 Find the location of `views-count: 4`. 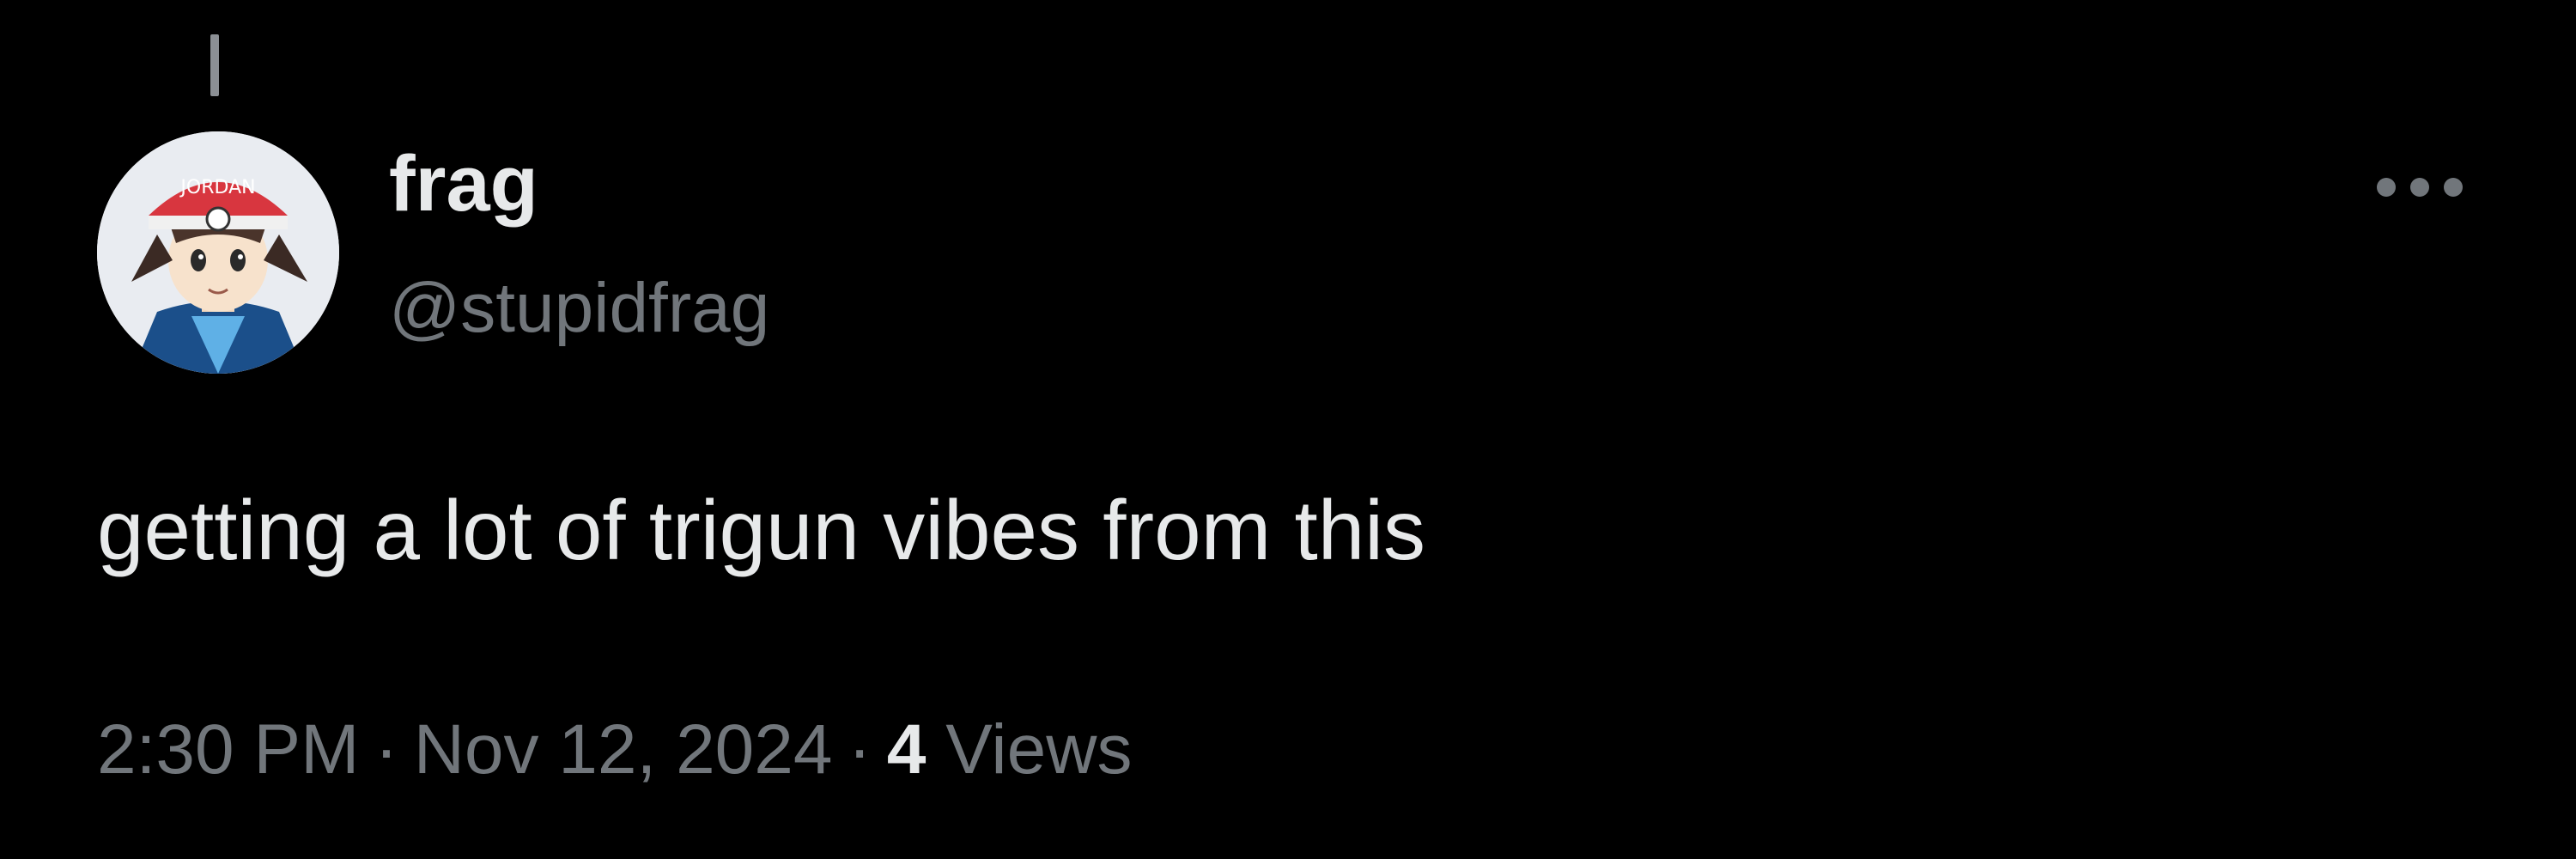

views-count: 4 is located at coordinates (907, 750).